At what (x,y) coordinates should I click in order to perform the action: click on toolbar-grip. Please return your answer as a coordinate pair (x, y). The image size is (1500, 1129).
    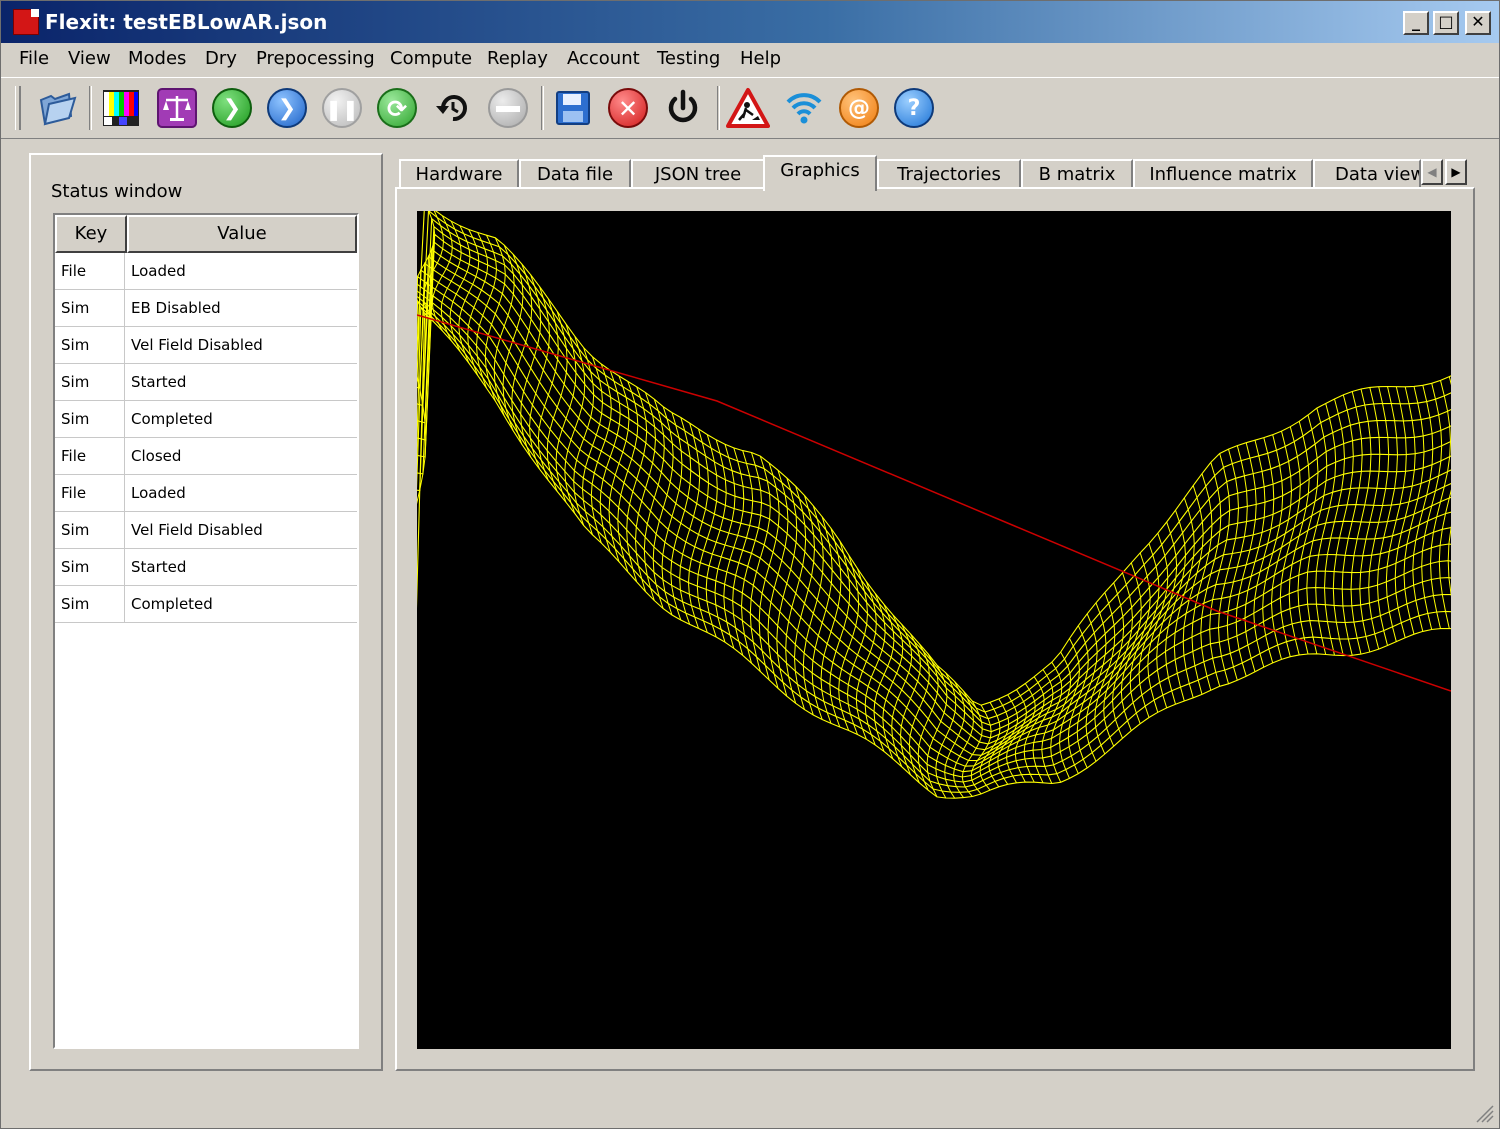
    Looking at the image, I should click on (18, 108).